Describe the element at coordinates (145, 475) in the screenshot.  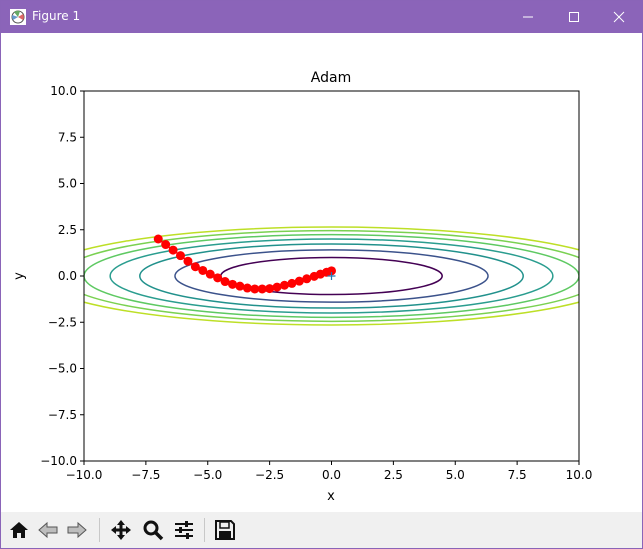
I see `x-tick-label: −7.5` at that location.